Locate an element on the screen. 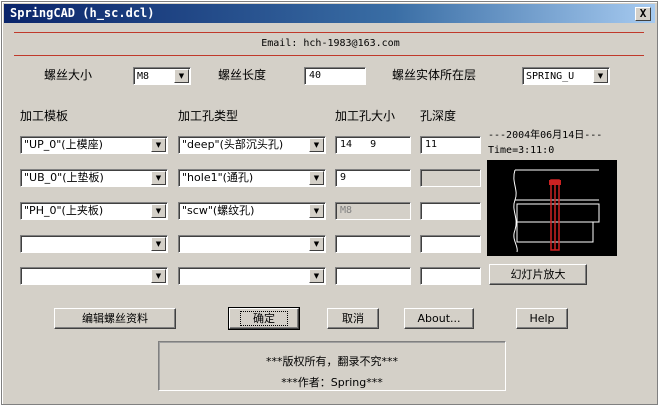 The image size is (661, 408). column-header-hole-size: 加工孔大小 is located at coordinates (365, 116).